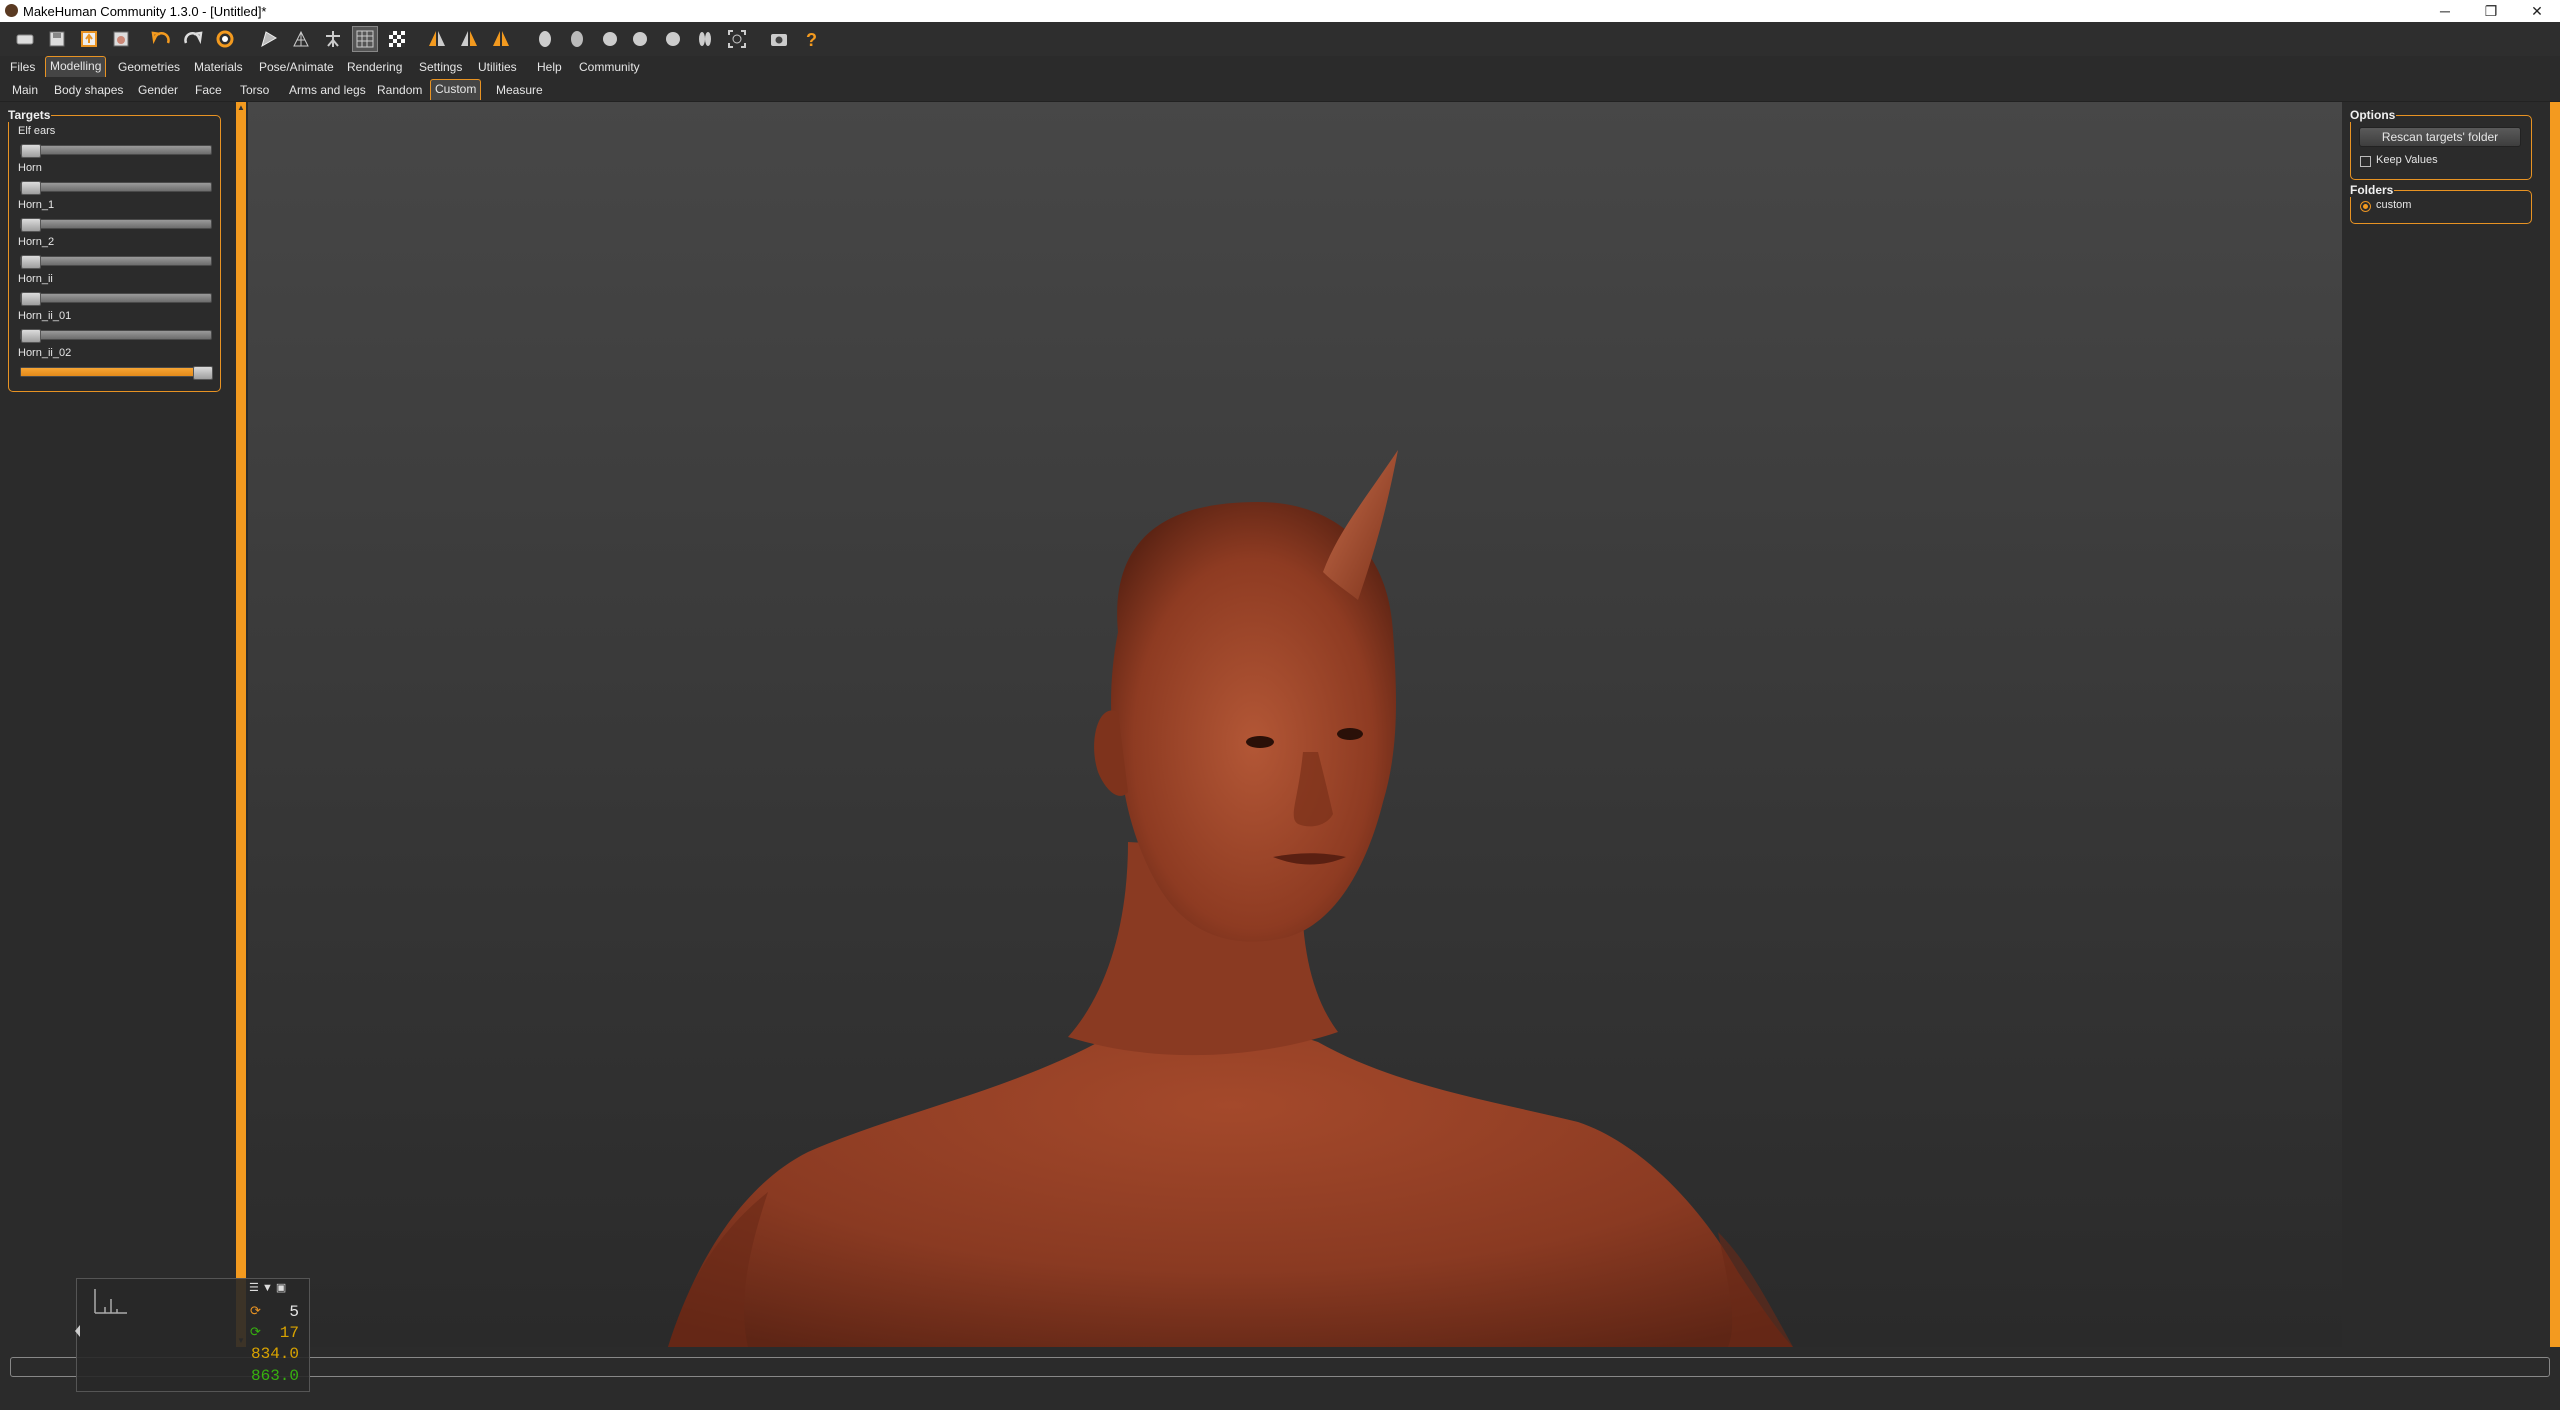  Describe the element at coordinates (365, 39) in the screenshot. I see `grid-icon` at that location.